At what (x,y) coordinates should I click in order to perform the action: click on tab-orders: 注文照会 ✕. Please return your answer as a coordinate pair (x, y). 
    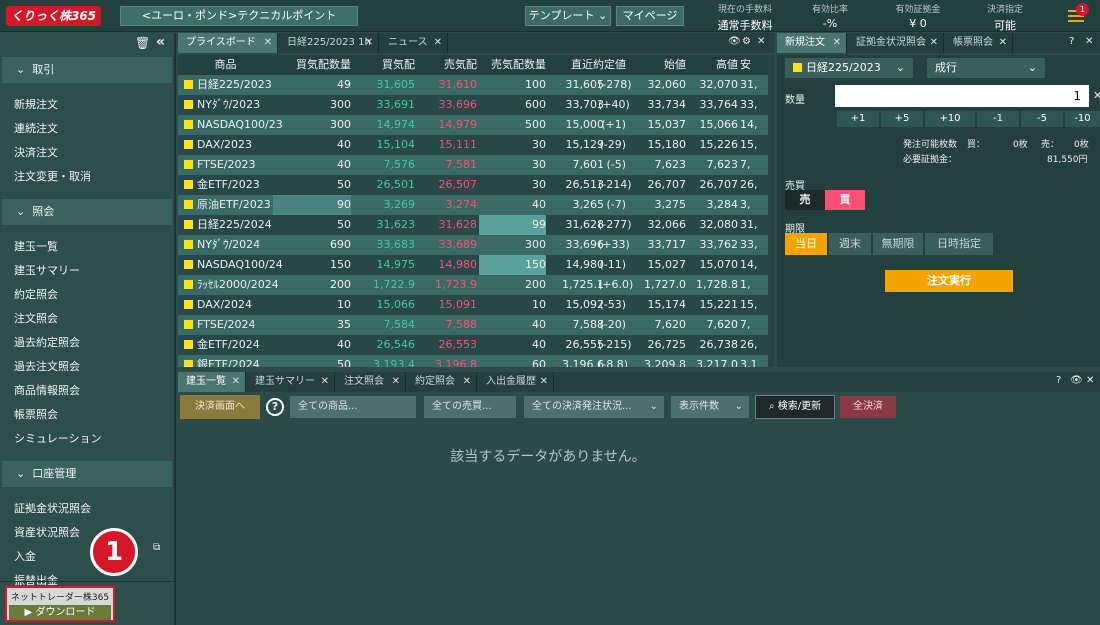
    Looking at the image, I should click on (371, 382).